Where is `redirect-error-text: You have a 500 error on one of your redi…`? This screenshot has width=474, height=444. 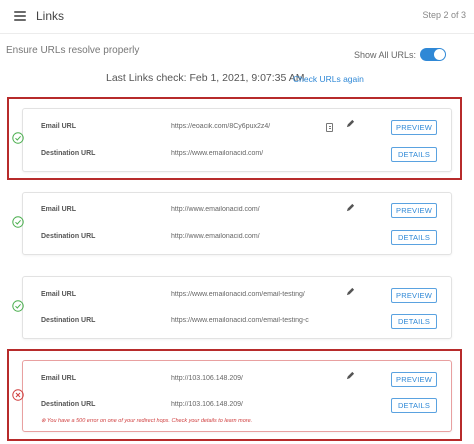 redirect-error-text: You have a 500 error on one of your redi… is located at coordinates (150, 421).